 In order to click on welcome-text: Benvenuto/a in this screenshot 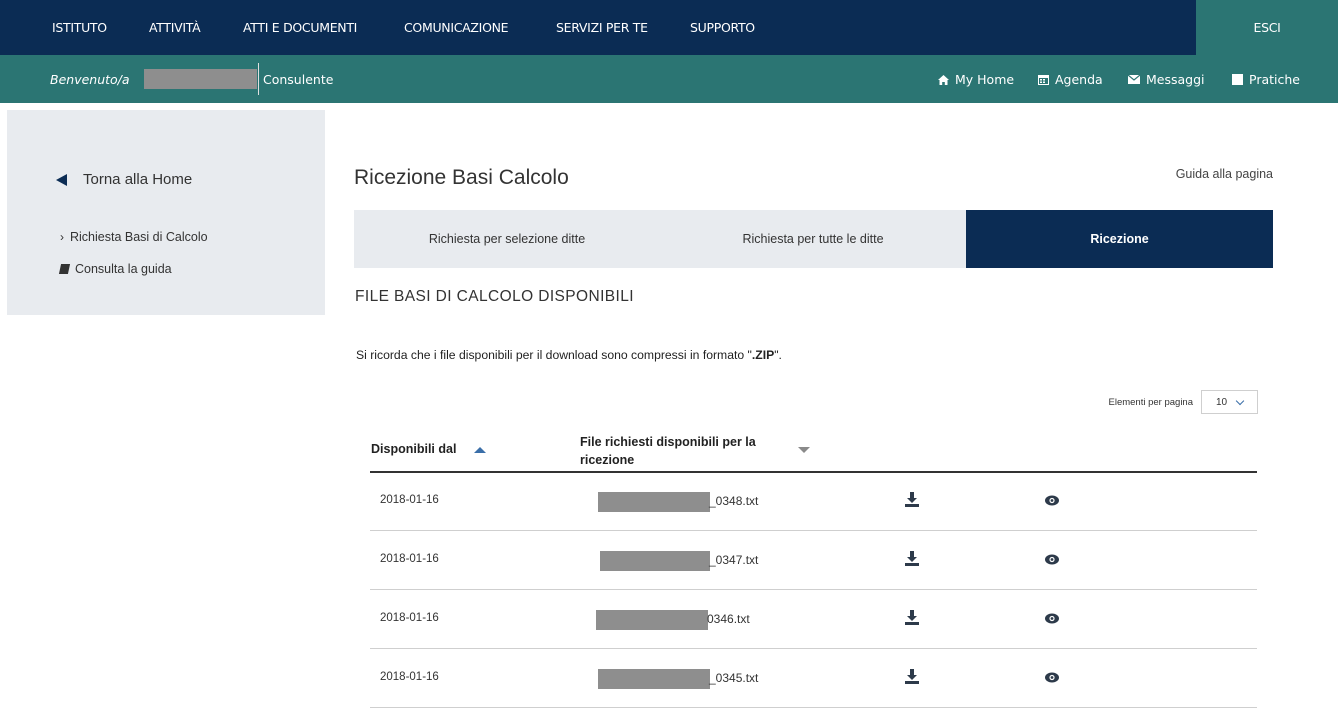, I will do `click(90, 79)`.